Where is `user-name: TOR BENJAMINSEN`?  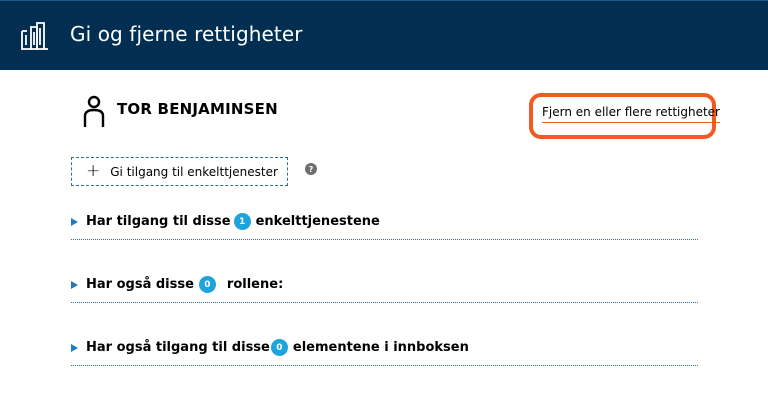 user-name: TOR BENJAMINSEN is located at coordinates (197, 109).